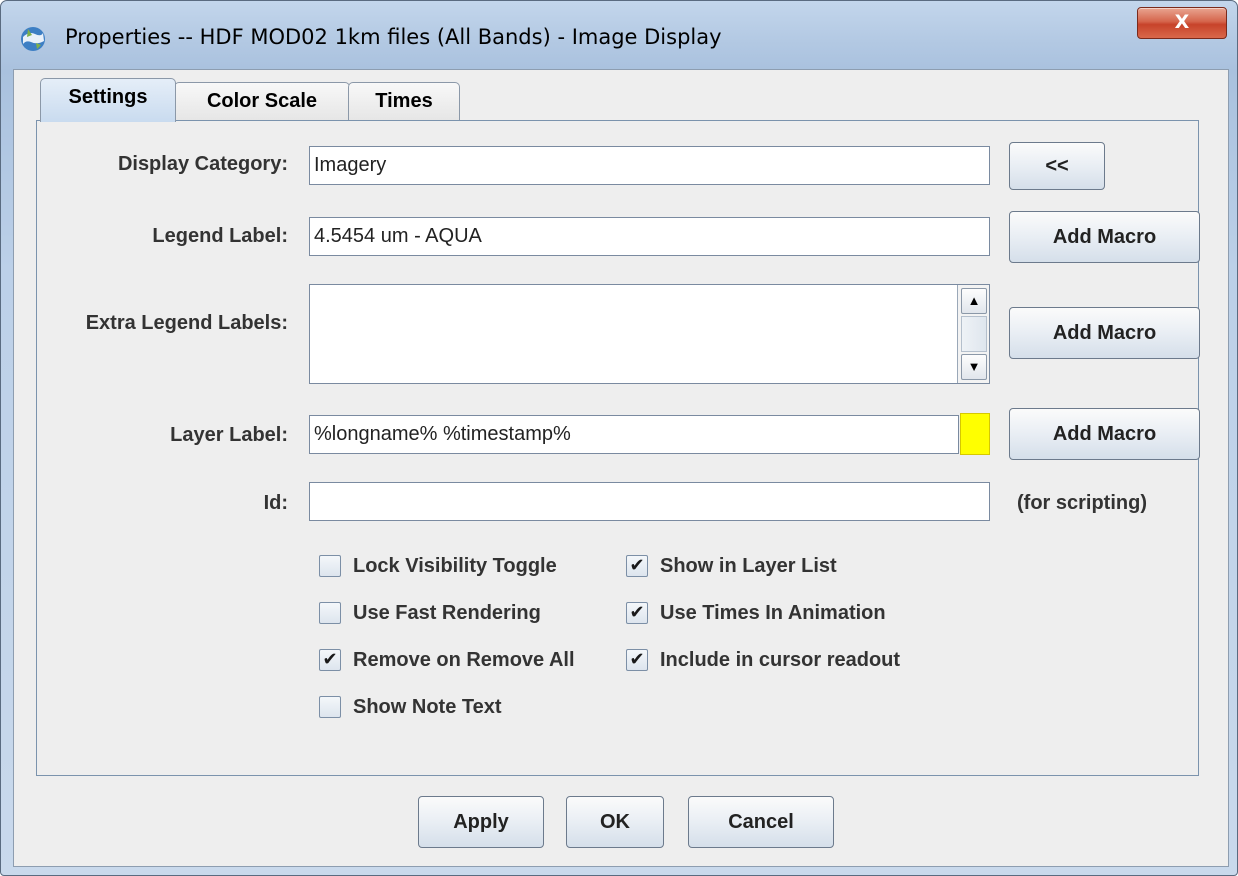  Describe the element at coordinates (220, 236) in the screenshot. I see `legend-label-label: Legend Label:` at that location.